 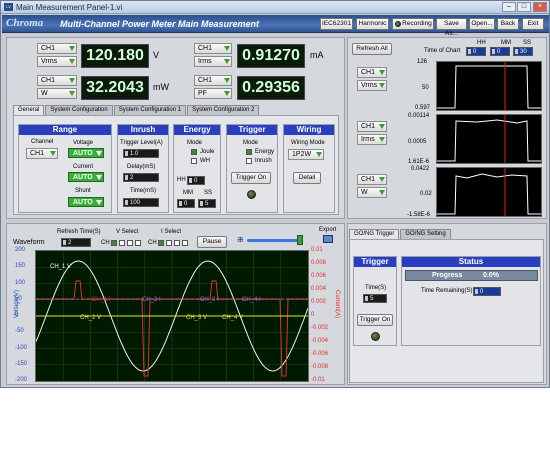 I want to click on meter-3-channel-select: CH1, so click(x=57, y=80).